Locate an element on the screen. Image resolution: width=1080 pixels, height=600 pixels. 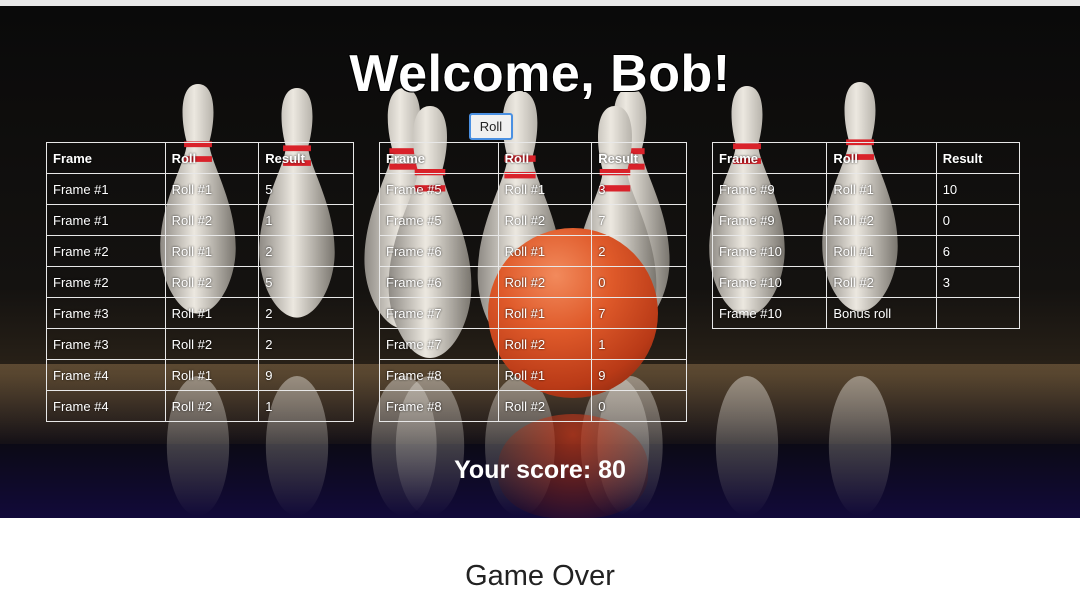
table-row: Frame #10 Roll #1 6 is located at coordinates (866, 251).